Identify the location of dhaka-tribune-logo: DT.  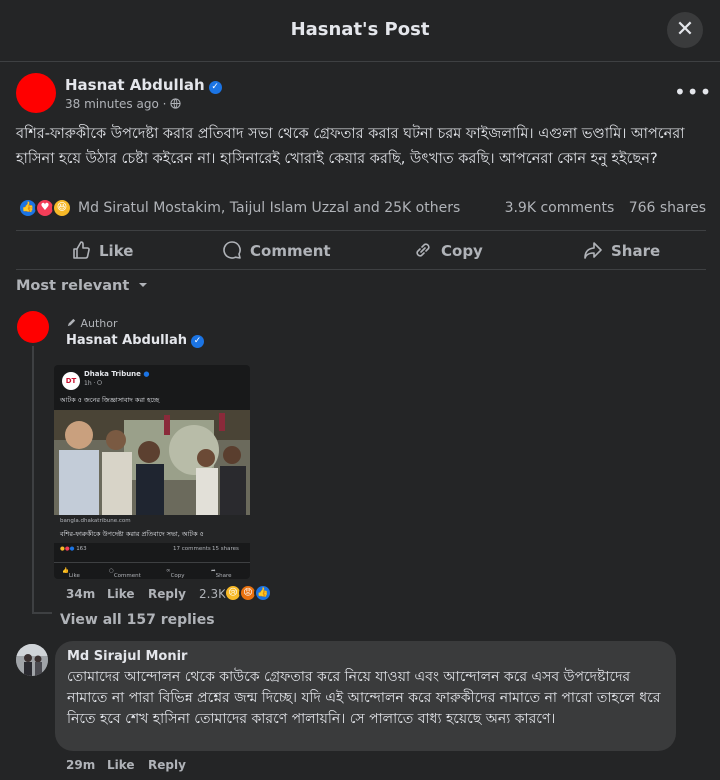
(71, 381).